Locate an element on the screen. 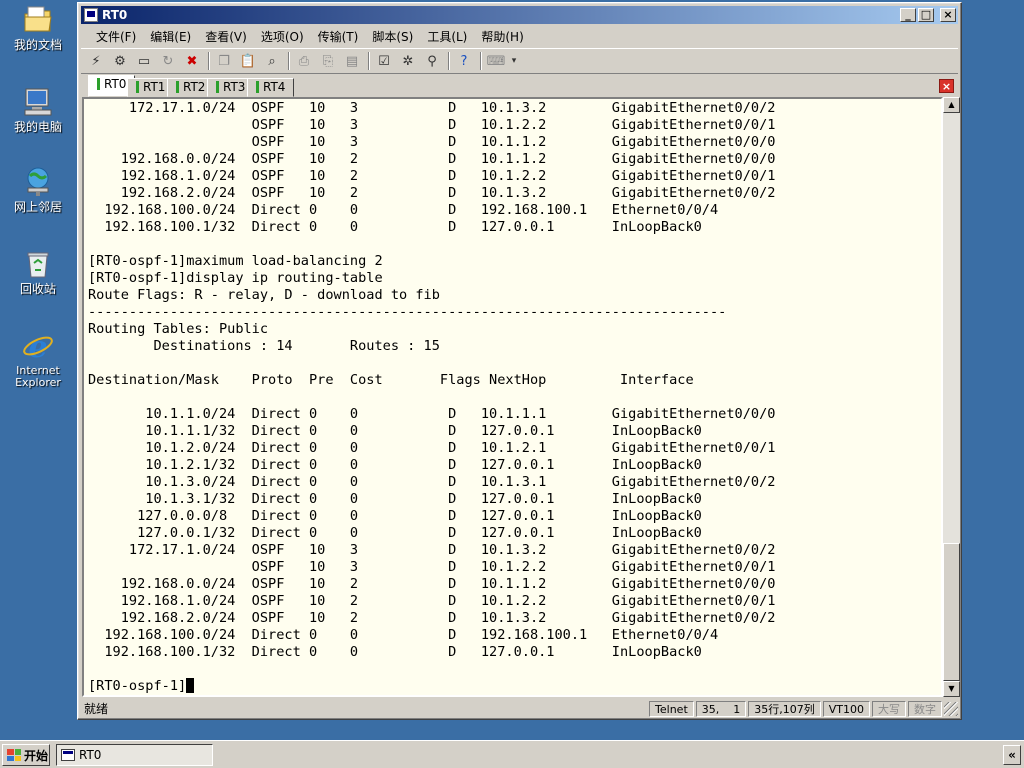 This screenshot has width=1024, height=768. window-title: RT0 is located at coordinates (115, 15).